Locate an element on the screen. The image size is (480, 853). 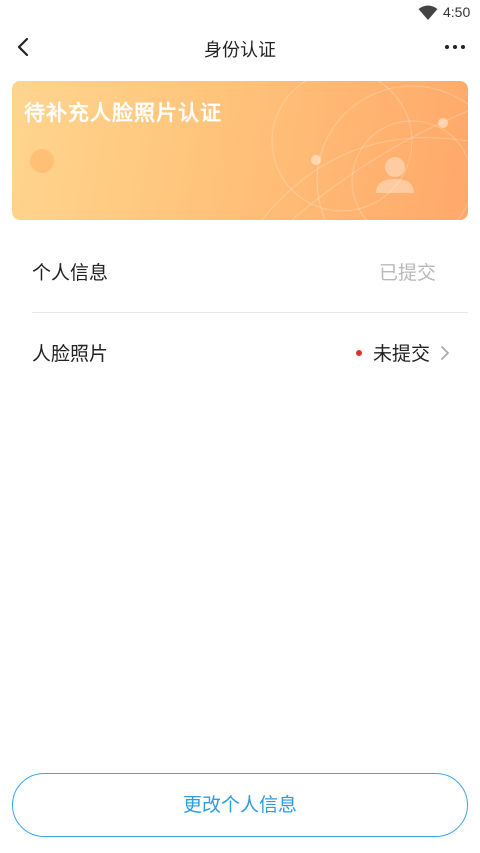
edit-personal-info-button: 更改个人信息 is located at coordinates (240, 805).